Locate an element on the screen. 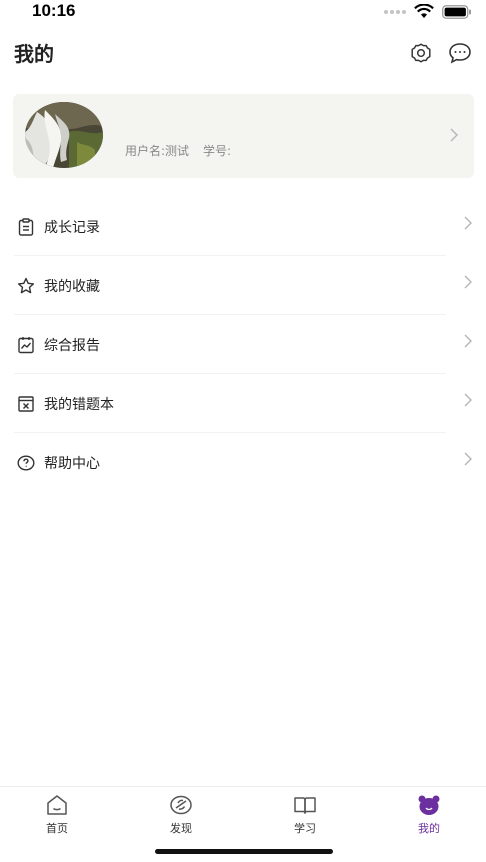 The width and height of the screenshot is (486, 862). gear-icon is located at coordinates (421, 53).